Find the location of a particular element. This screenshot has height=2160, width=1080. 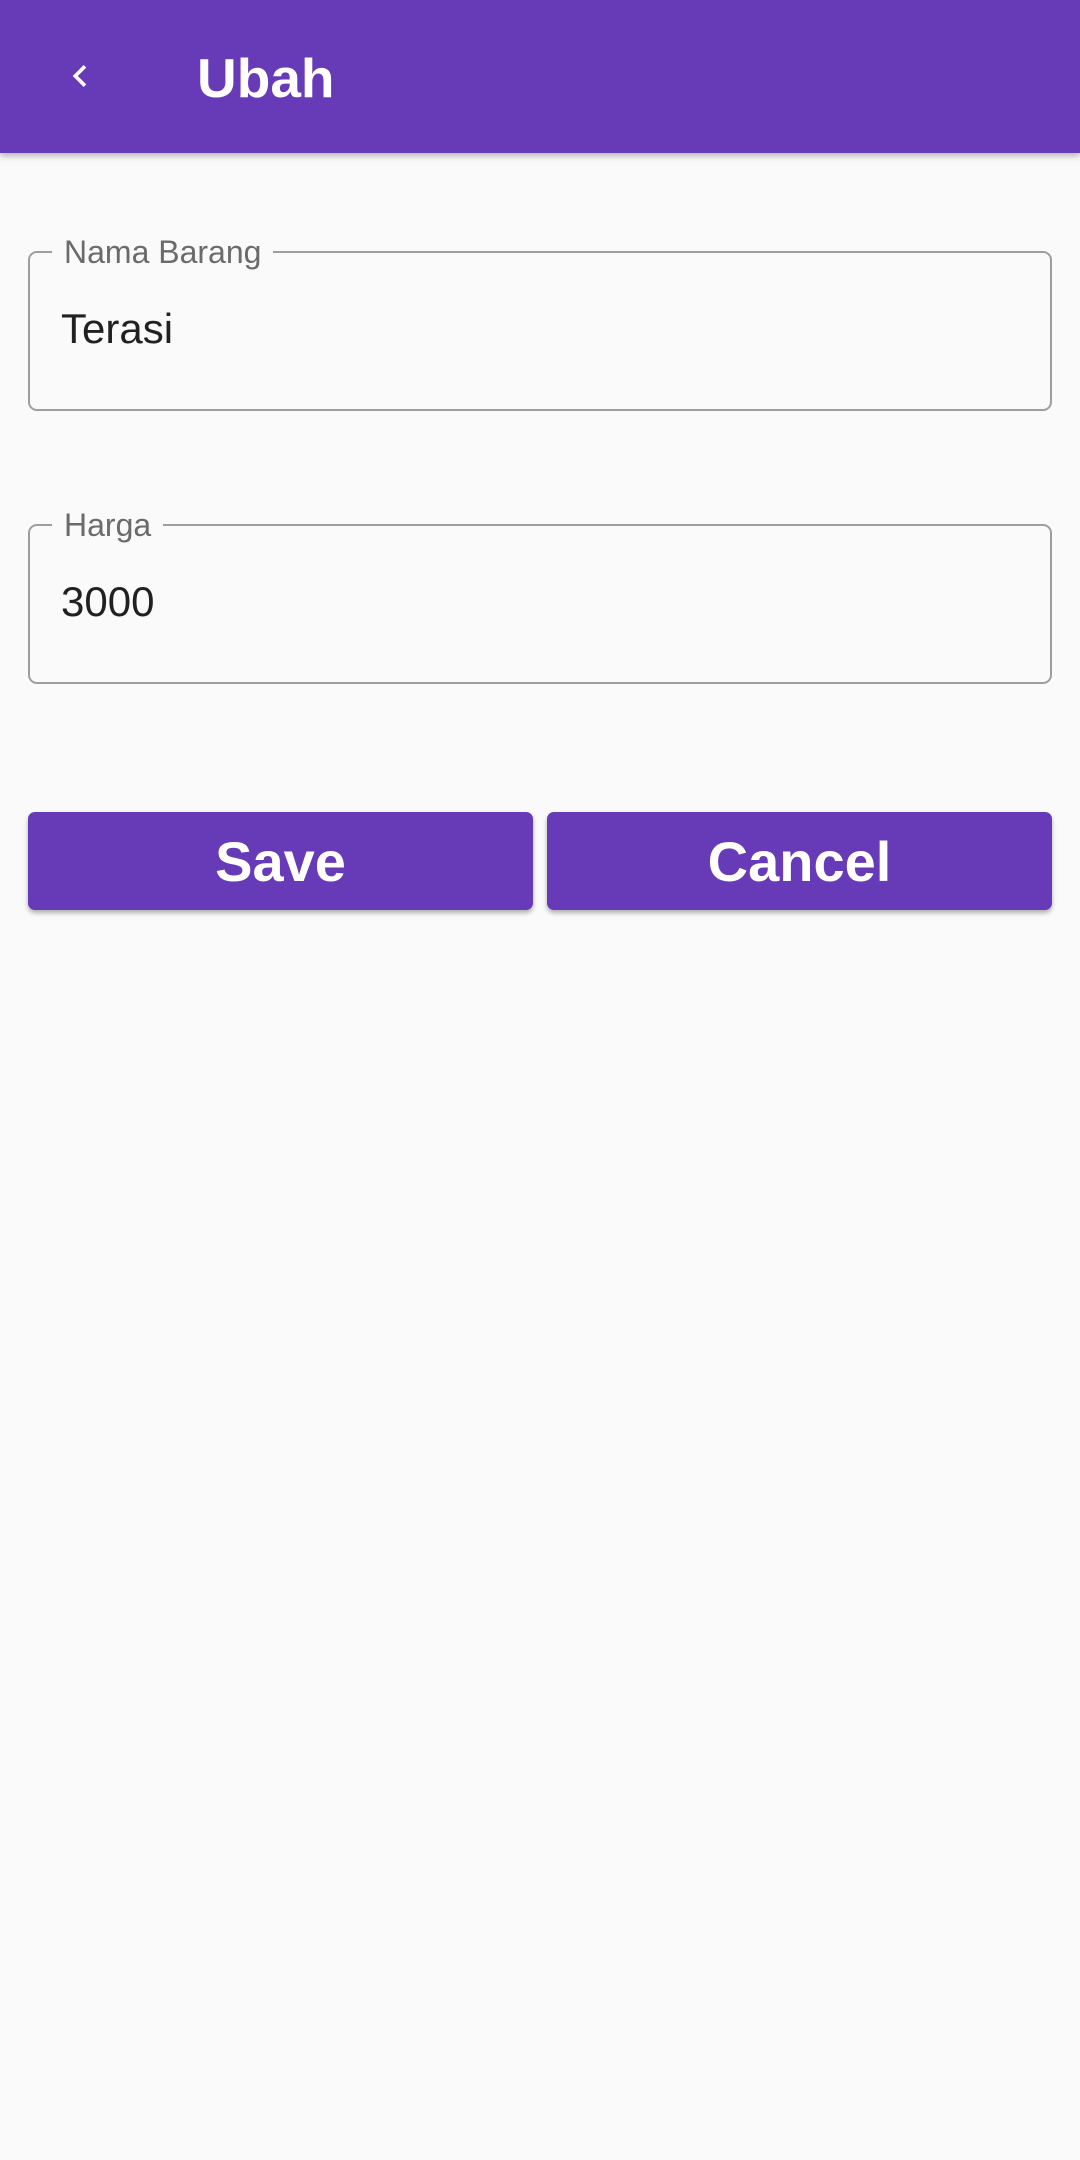

nama-barang-input is located at coordinates (531, 329).